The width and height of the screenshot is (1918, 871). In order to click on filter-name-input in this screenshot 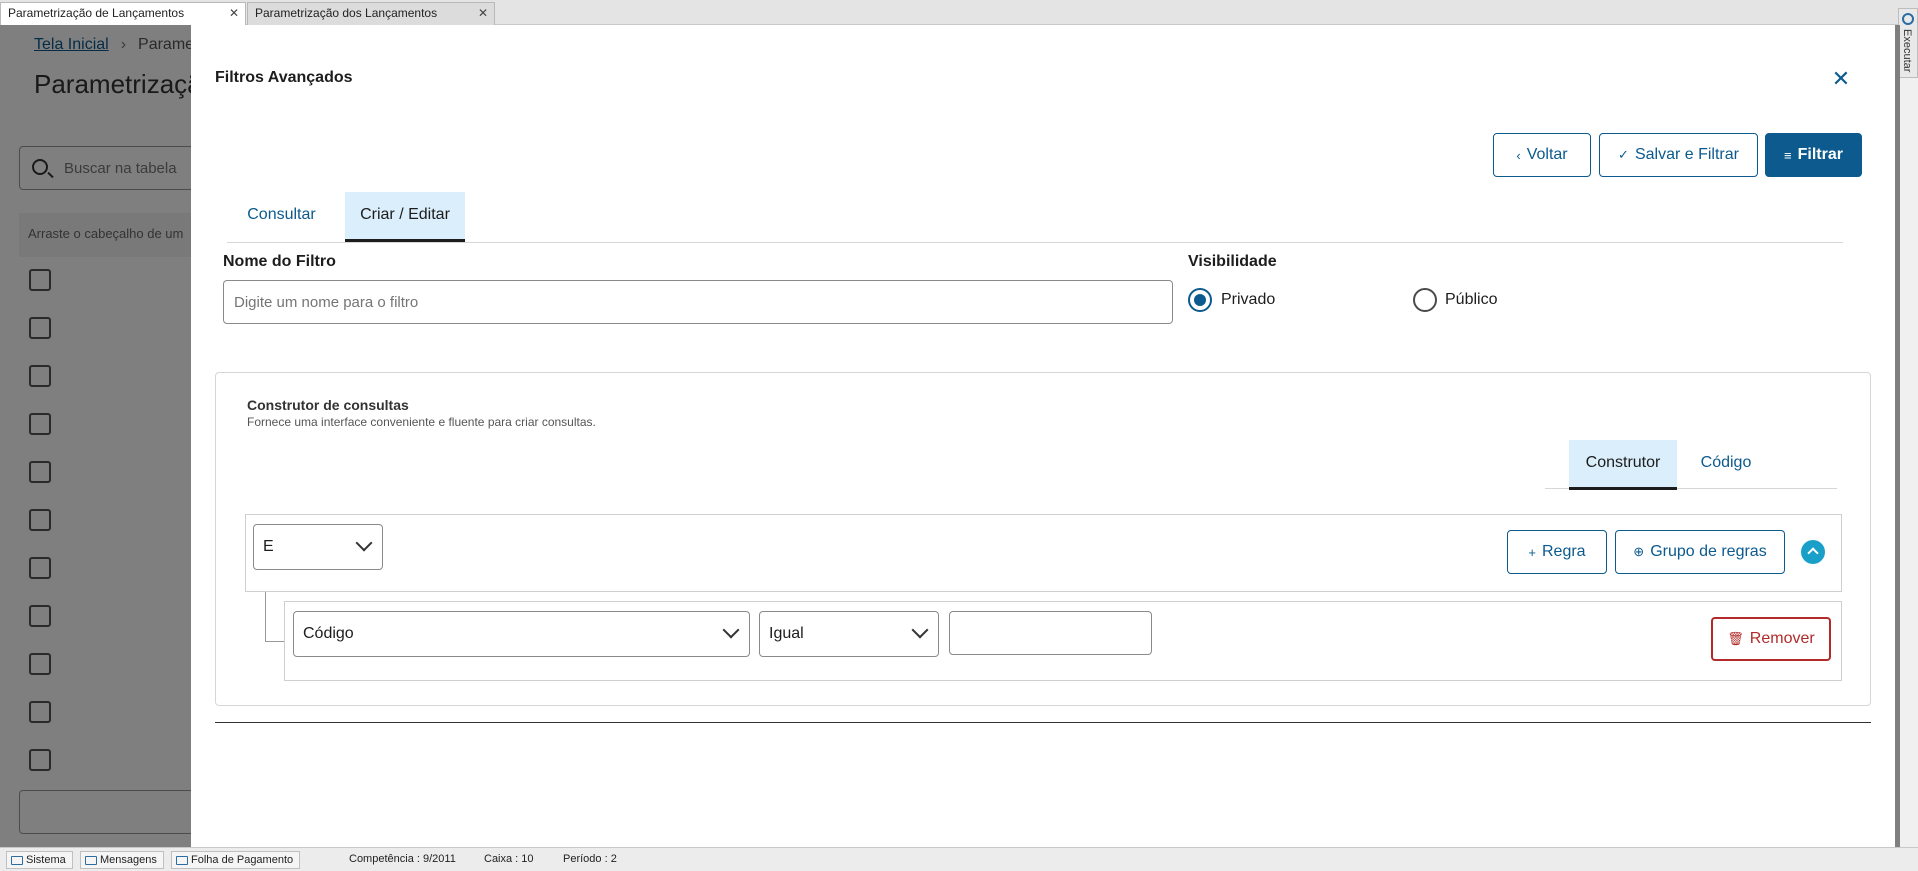, I will do `click(698, 302)`.